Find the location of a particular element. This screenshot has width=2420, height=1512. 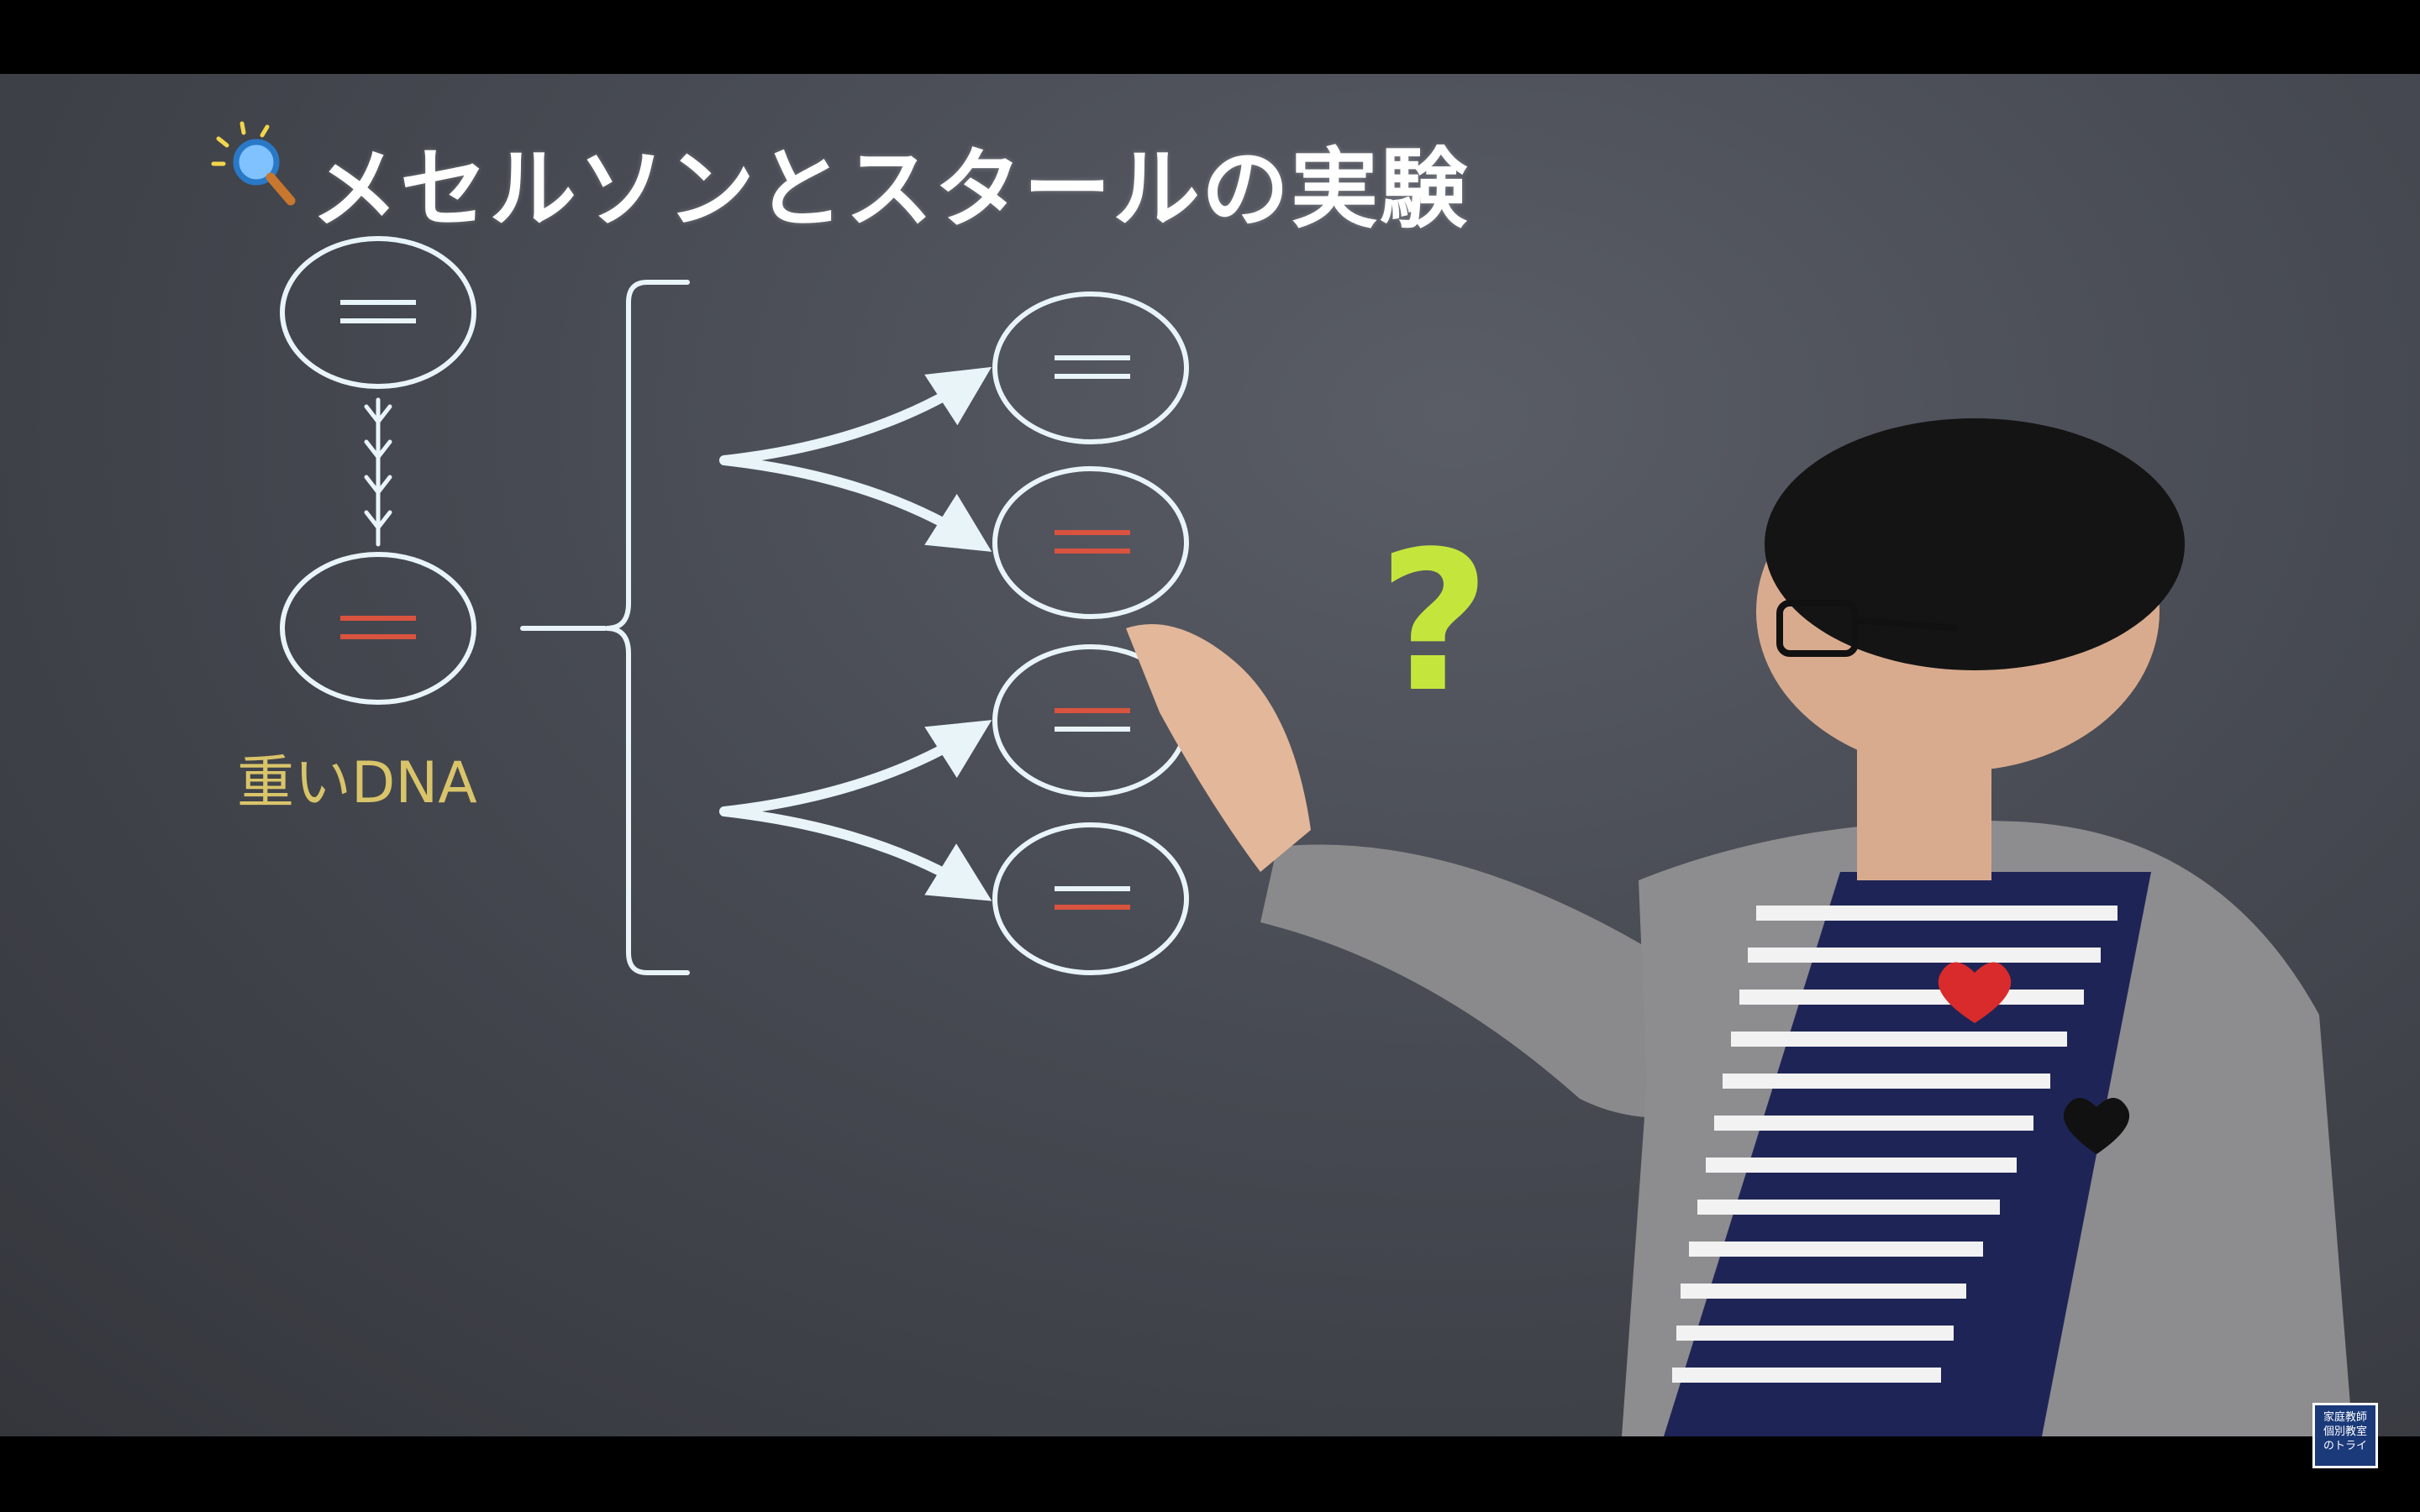

channel-logo: 家庭教師 個別教室 のトライ is located at coordinates (2345, 1435).